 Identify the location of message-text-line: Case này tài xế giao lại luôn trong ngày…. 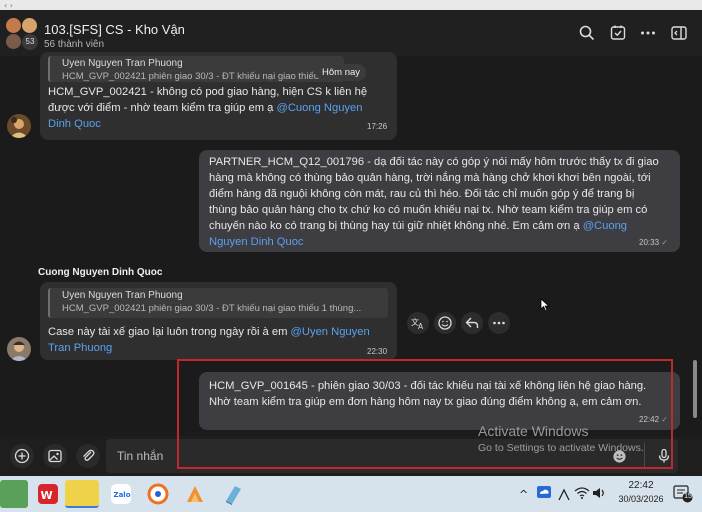
(209, 332).